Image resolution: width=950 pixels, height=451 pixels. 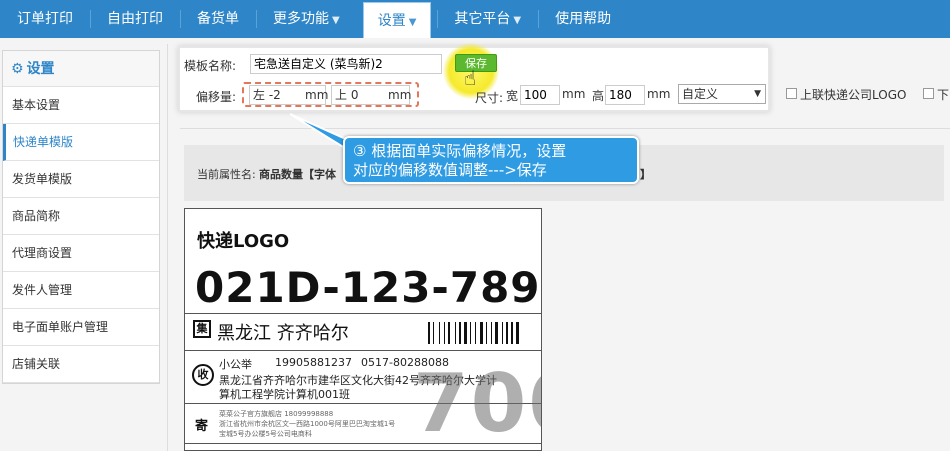 What do you see at coordinates (81, 290) in the screenshot?
I see `sidebar-item-5: 发件人管理` at bounding box center [81, 290].